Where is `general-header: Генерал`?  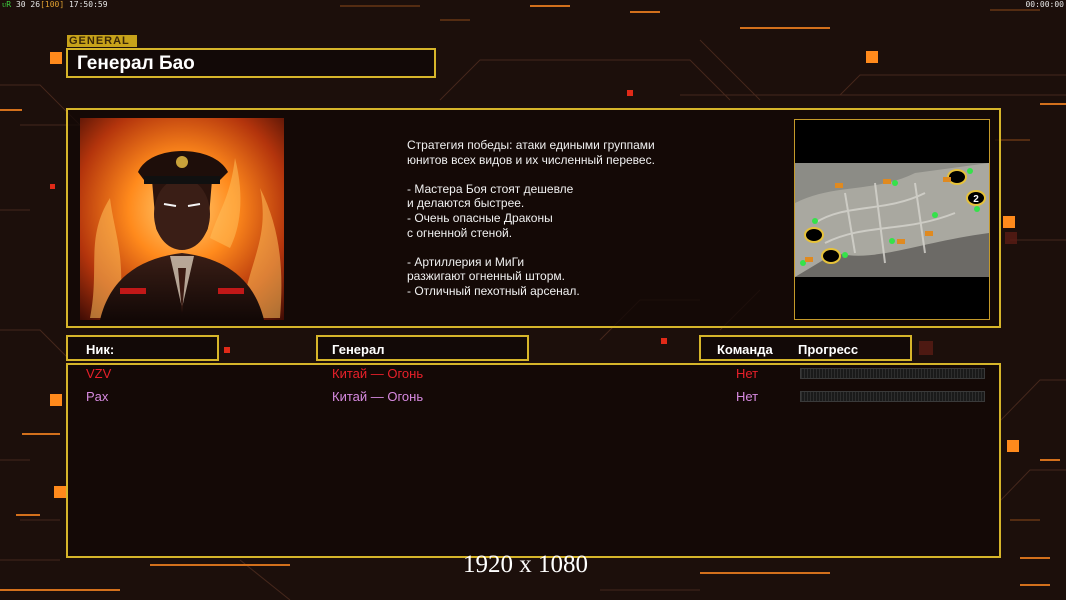
general-header: Генерал is located at coordinates (358, 349).